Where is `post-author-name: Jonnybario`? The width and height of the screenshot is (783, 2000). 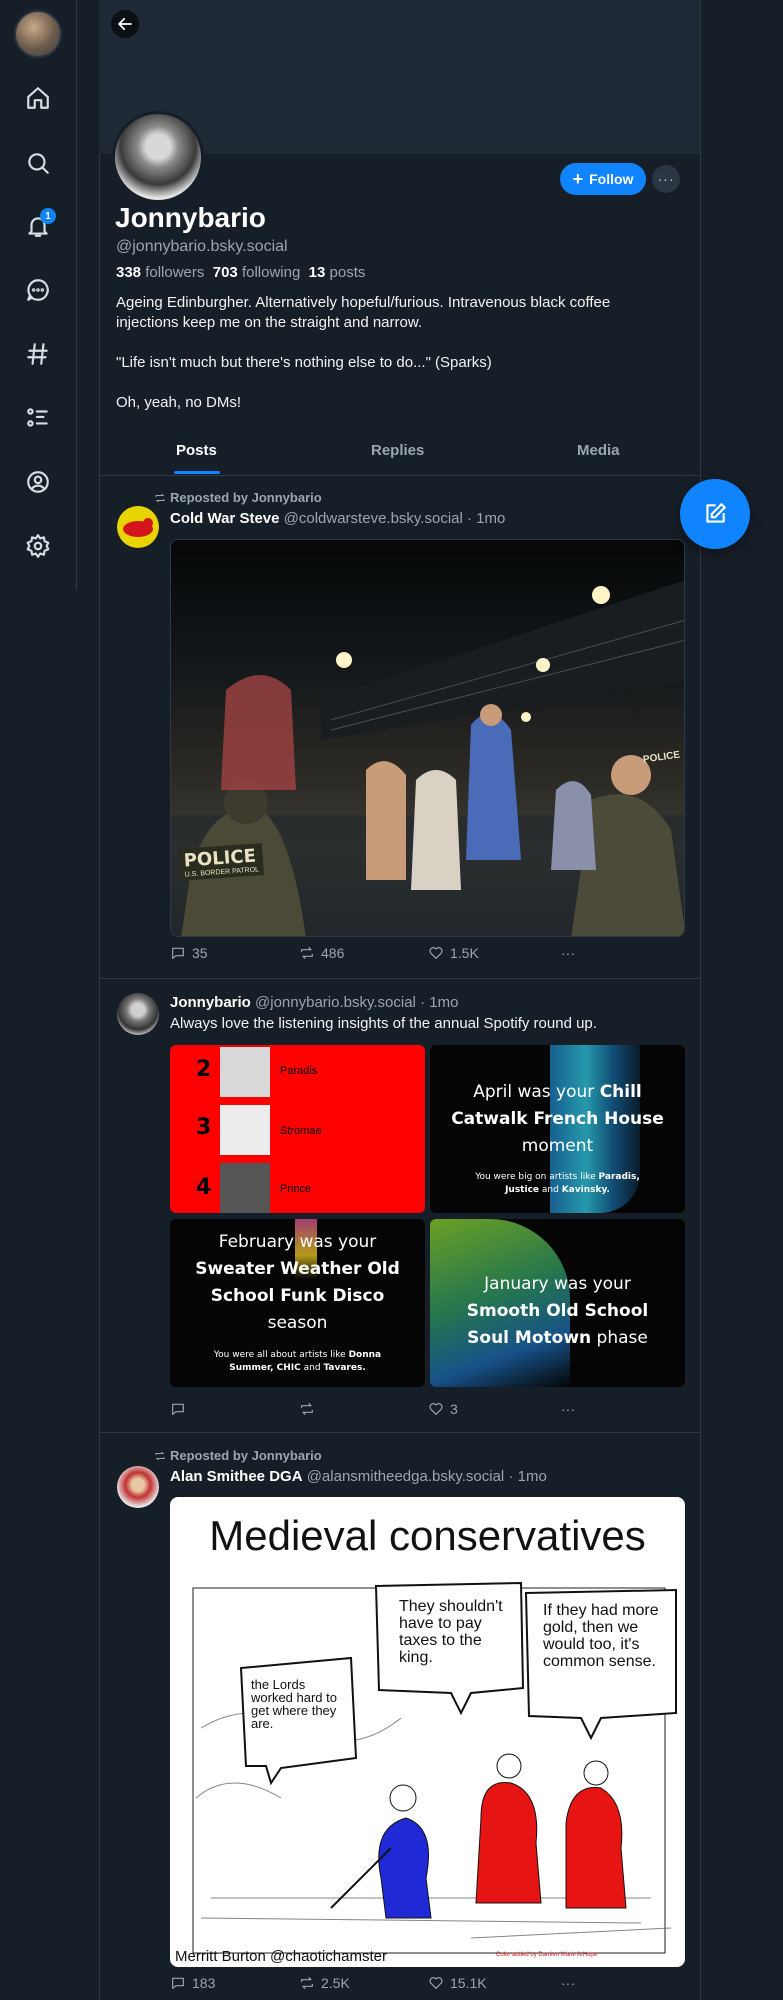 post-author-name: Jonnybario is located at coordinates (210, 1002).